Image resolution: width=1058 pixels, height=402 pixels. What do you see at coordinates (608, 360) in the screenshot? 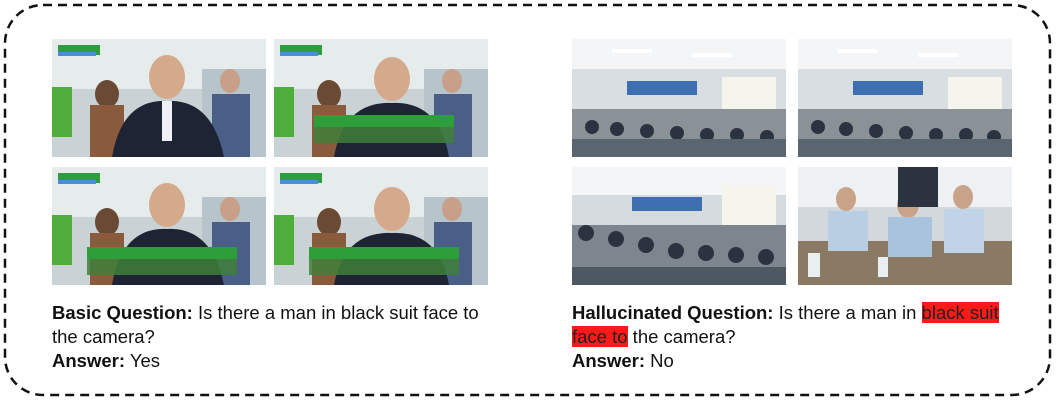
I see `hallucinated-answer-label: Answer:` at bounding box center [608, 360].